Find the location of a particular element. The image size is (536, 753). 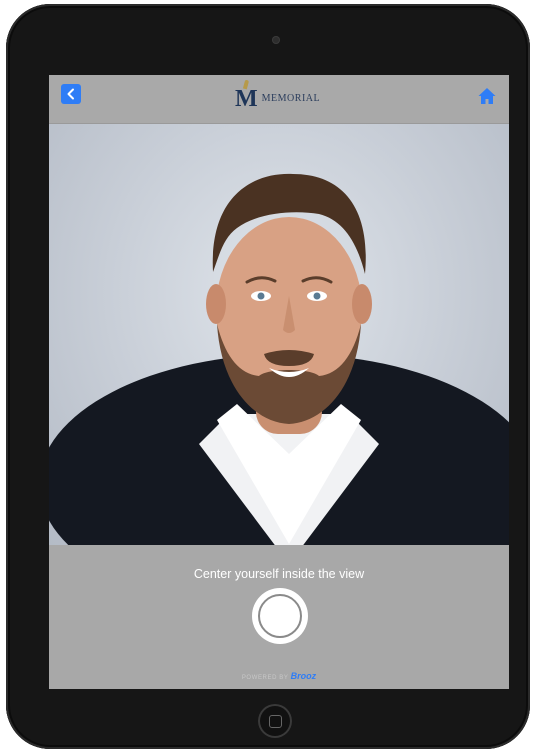

back-button is located at coordinates (71, 94).